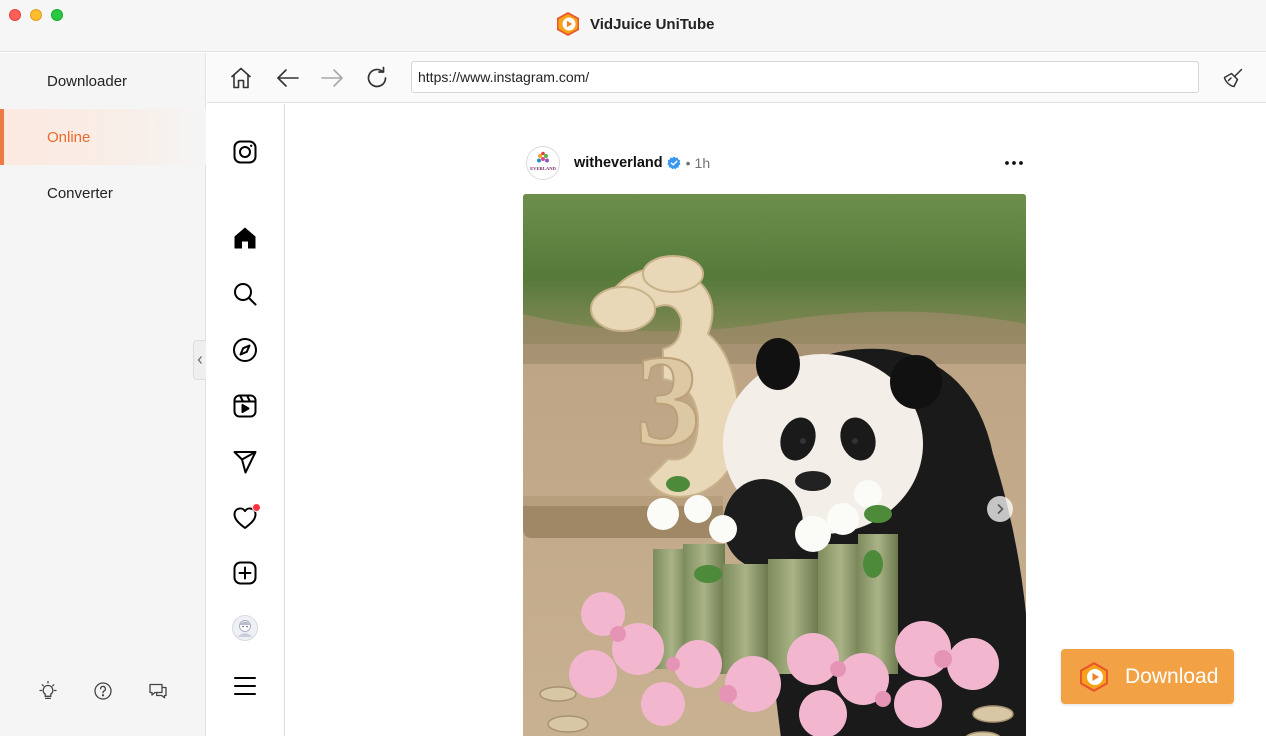 The height and width of the screenshot is (736, 1266). I want to click on broom-icon, so click(1233, 78).